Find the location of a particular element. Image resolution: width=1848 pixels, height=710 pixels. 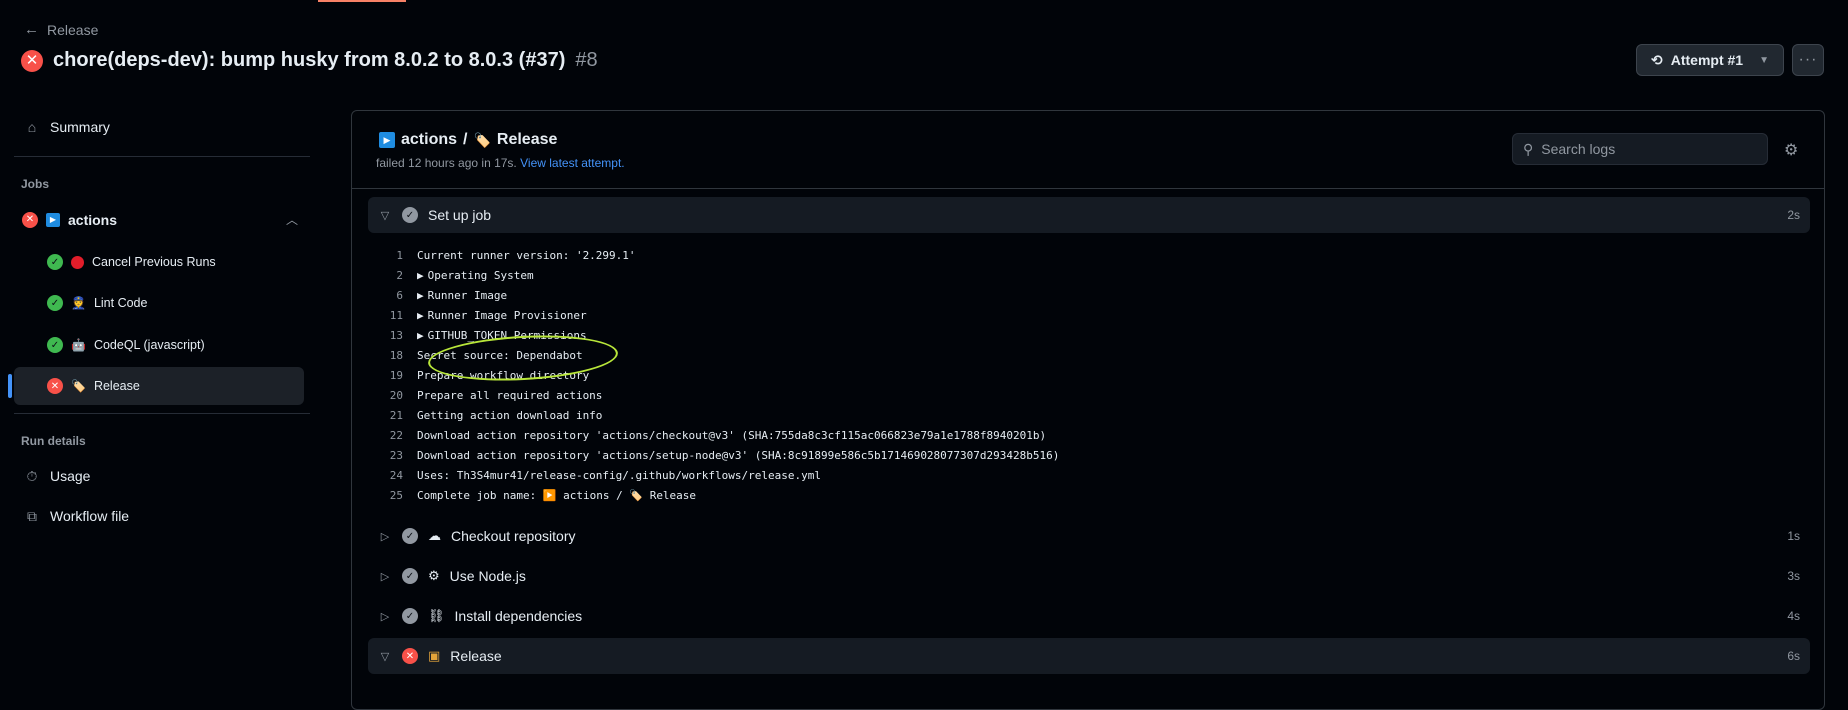

log-line: 1 Current runner version: '2.299.1' is located at coordinates (501, 255).